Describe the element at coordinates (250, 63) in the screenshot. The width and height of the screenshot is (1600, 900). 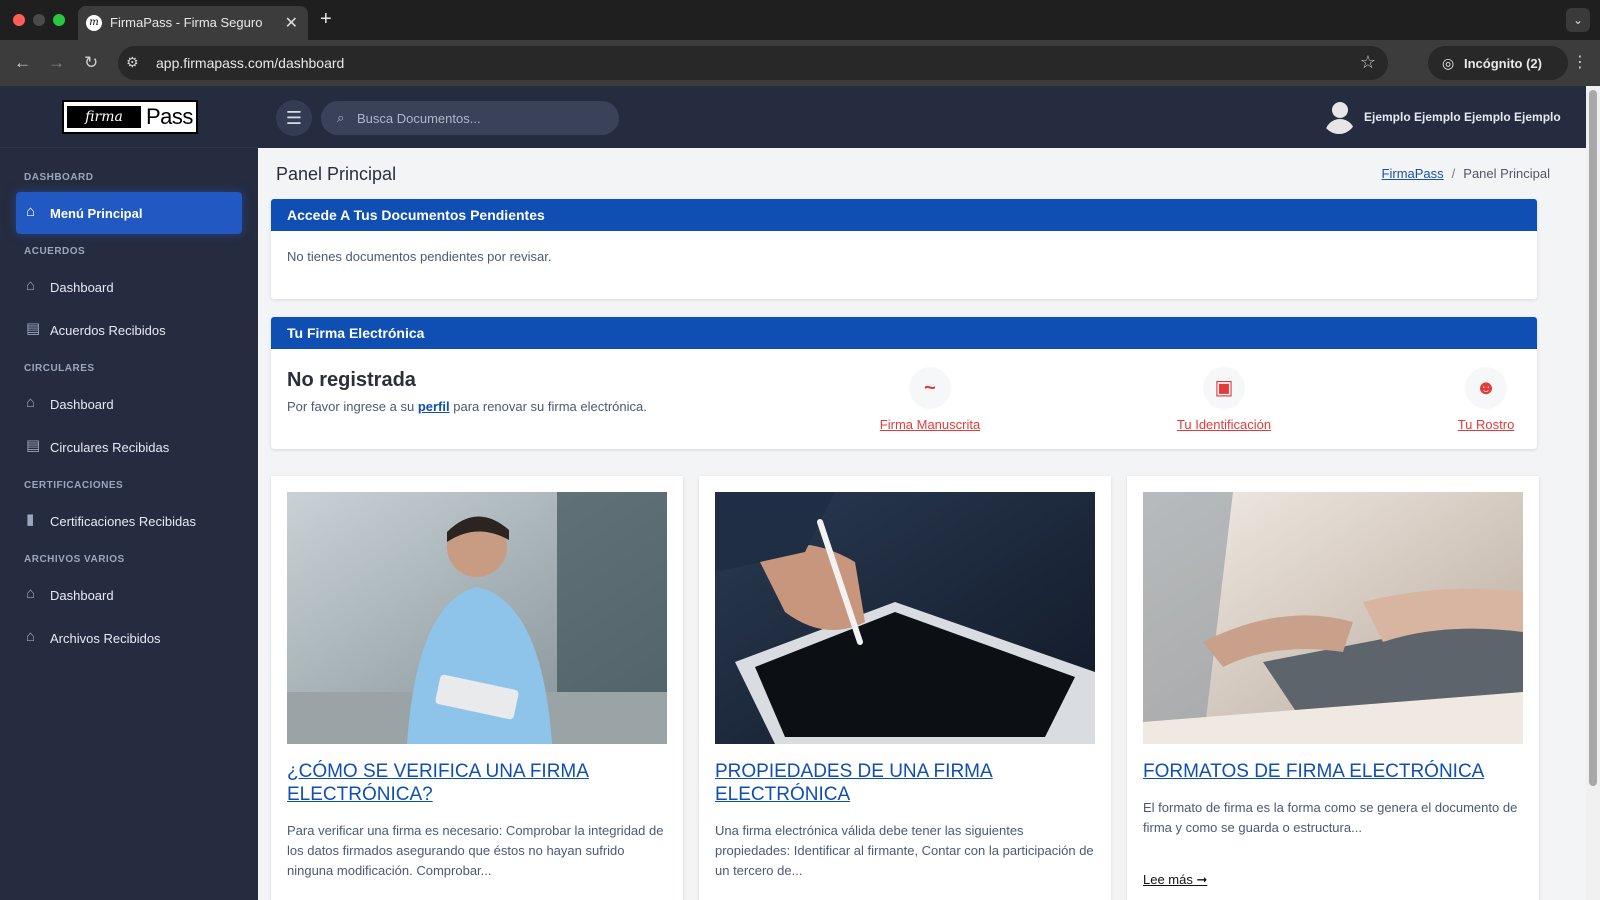
I see `url-text: app.firmapass.com/dashboard` at that location.